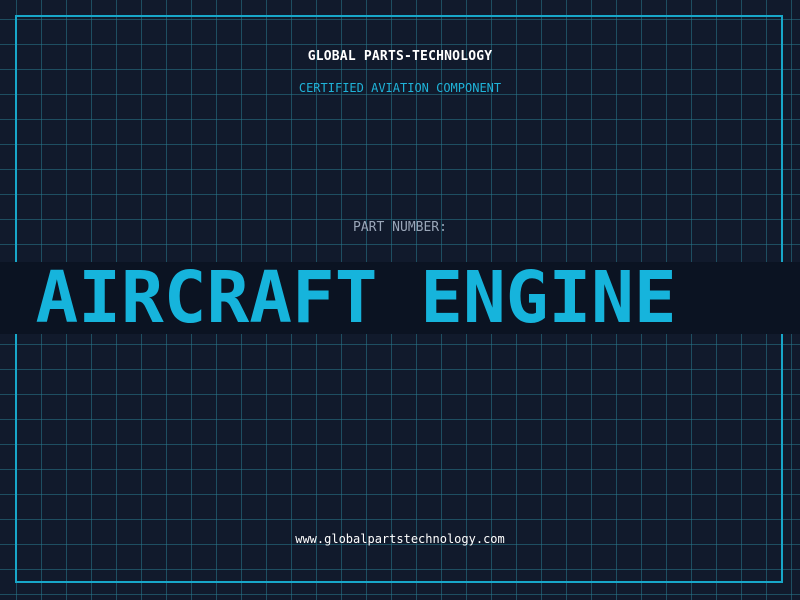  What do you see at coordinates (400, 56) in the screenshot?
I see `company-title: GLOBAL PARTS-TECHNOLOGY` at bounding box center [400, 56].